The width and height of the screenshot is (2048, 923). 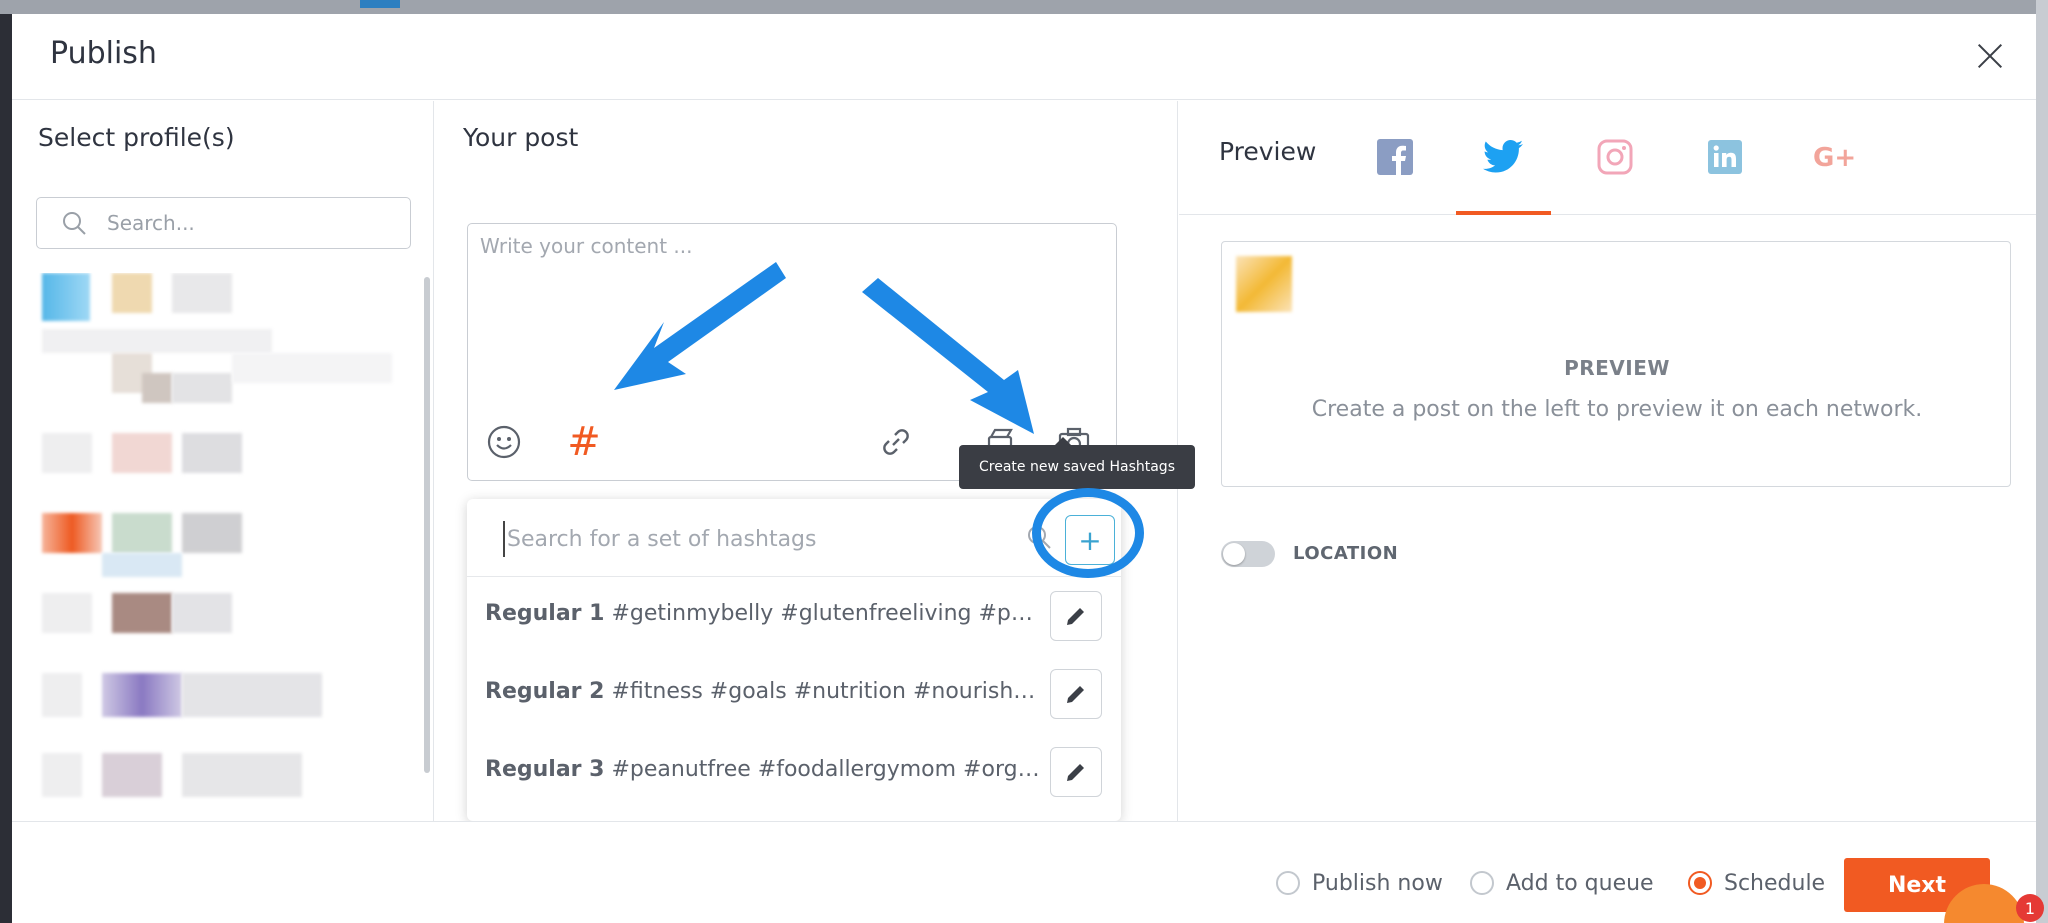 I want to click on add-hashtag-set-button: +, so click(x=1090, y=540).